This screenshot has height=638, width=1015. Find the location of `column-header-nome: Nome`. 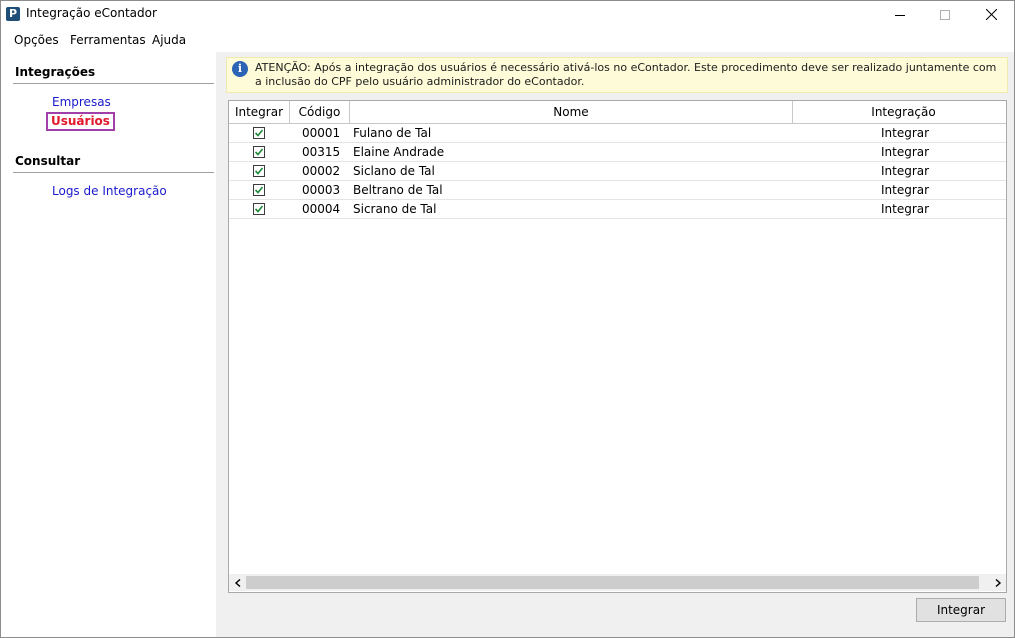

column-header-nome: Nome is located at coordinates (571, 112).